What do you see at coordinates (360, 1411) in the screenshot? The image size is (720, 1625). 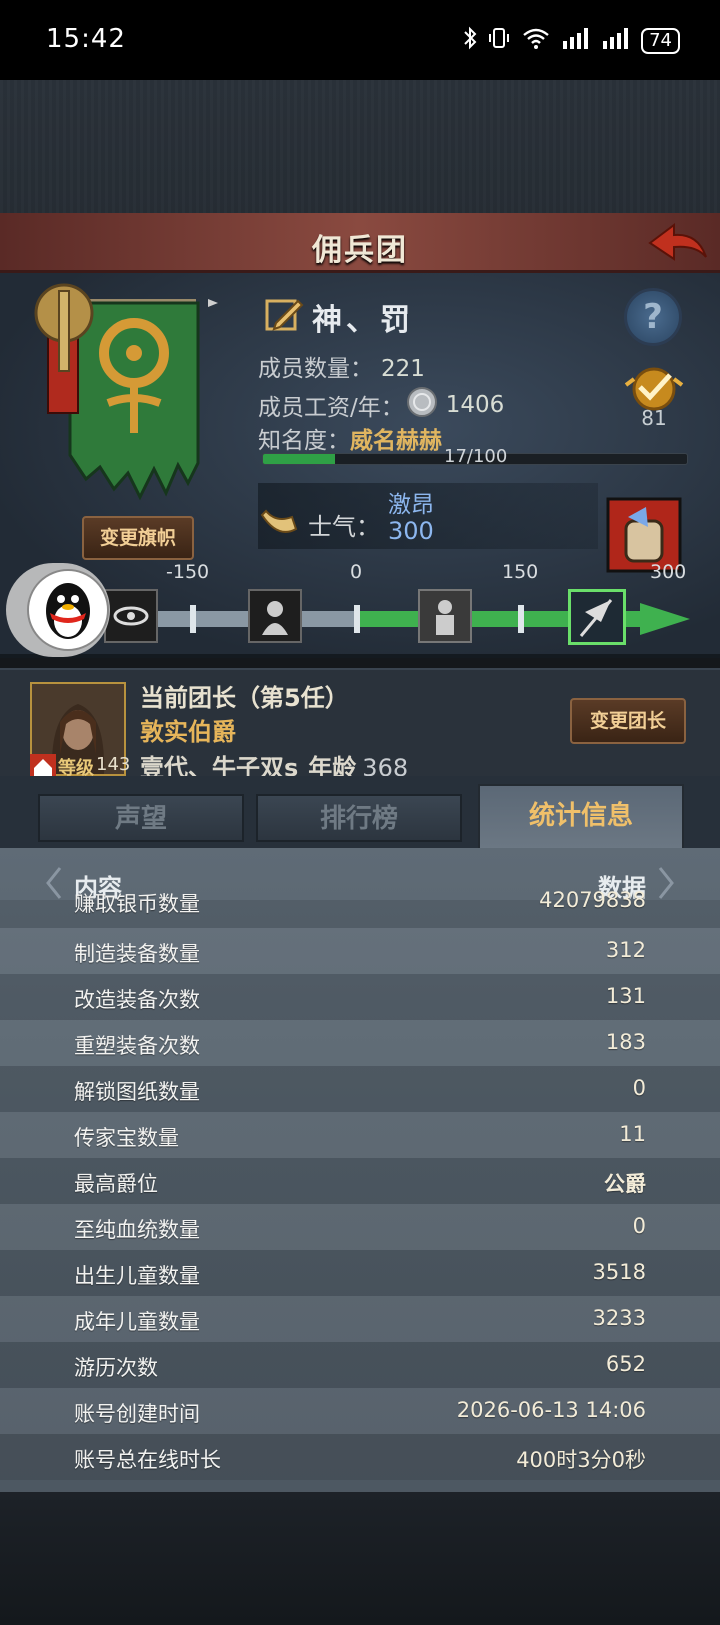 I see `stat-row: 账号创建时间 2026-06-13 14:06` at bounding box center [360, 1411].